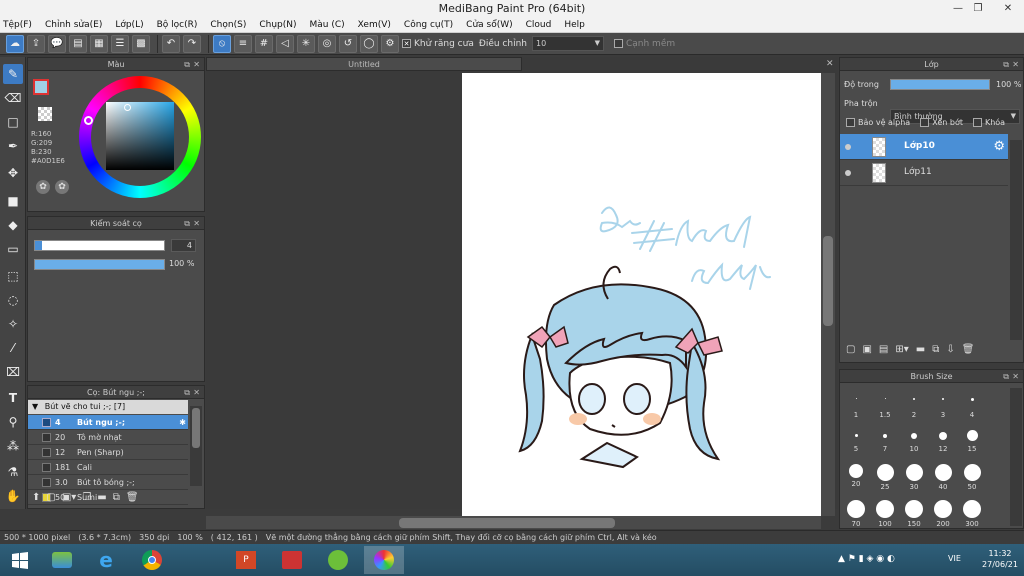  What do you see at coordinates (489, 25) in the screenshot?
I see `menu-window: Cửa sổ(W)` at bounding box center [489, 25].